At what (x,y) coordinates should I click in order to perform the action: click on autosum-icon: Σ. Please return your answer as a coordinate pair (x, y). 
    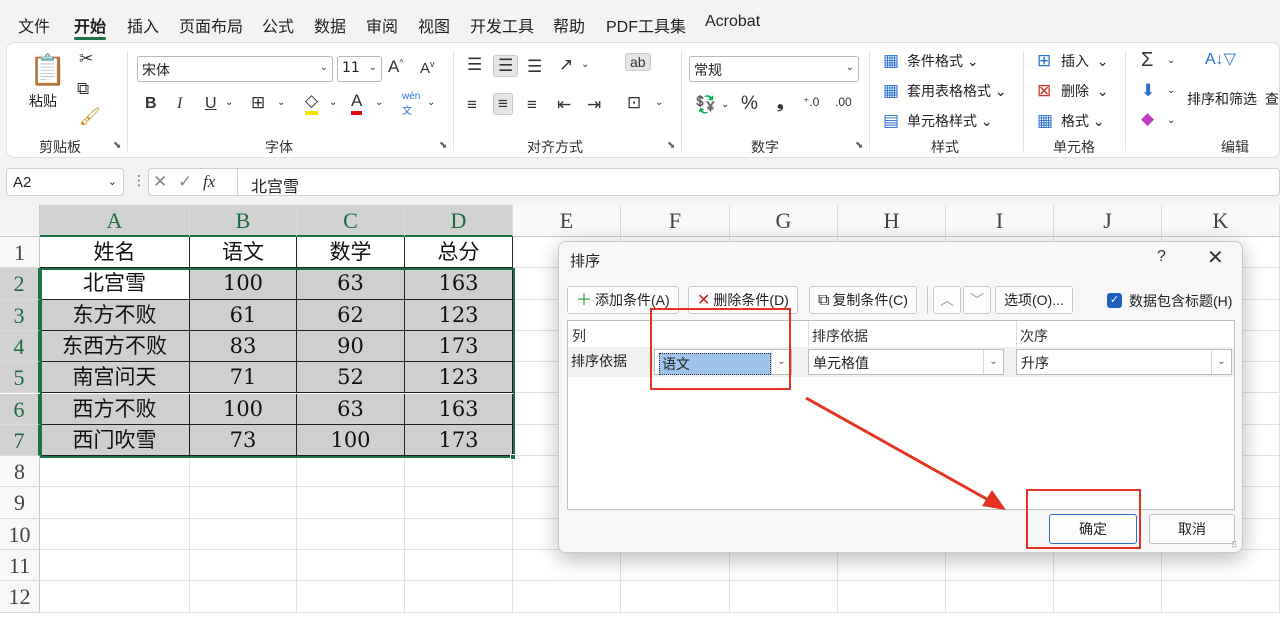
    Looking at the image, I should click on (1147, 60).